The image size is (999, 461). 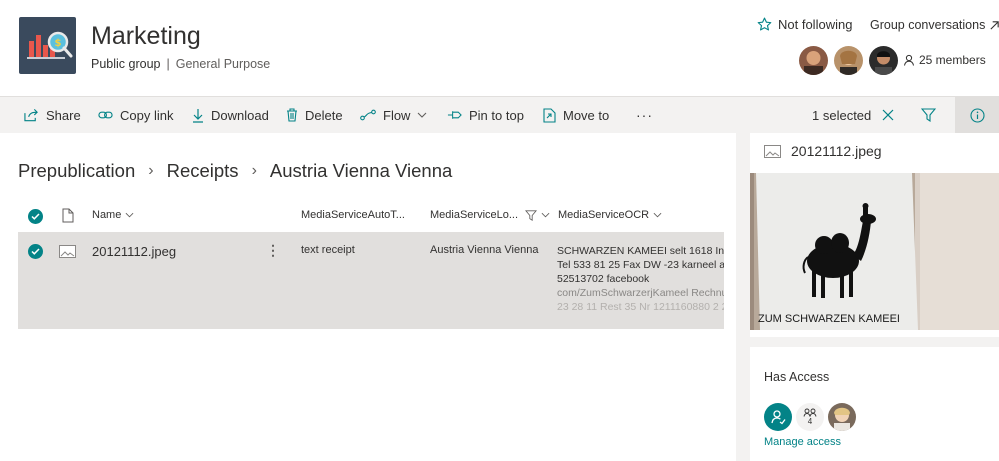 I want to click on ocr-line: 52513702 facebook, so click(x=603, y=279).